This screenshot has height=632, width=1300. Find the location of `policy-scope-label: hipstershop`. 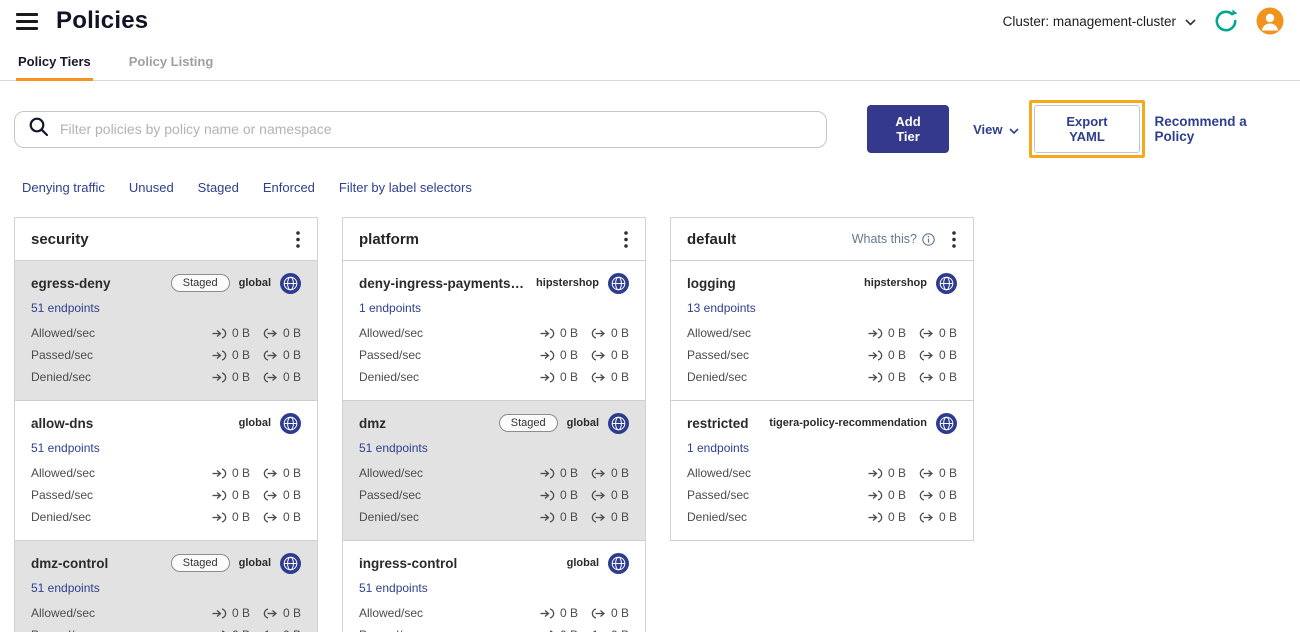

policy-scope-label: hipstershop is located at coordinates (895, 283).